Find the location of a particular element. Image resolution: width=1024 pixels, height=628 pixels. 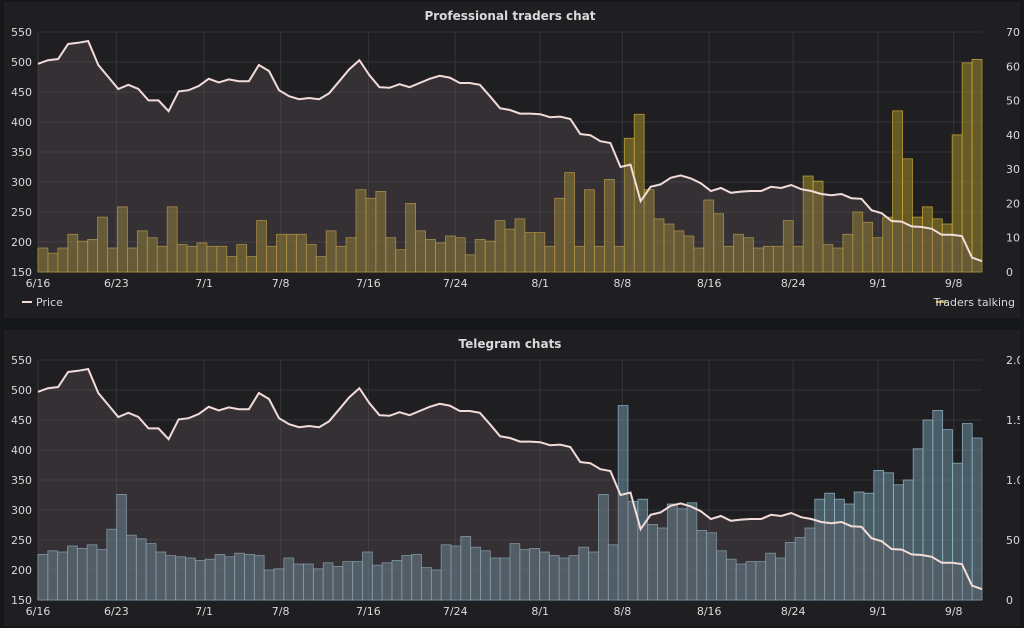

y-right-tick-label: 700 is located at coordinates (1013, 32).